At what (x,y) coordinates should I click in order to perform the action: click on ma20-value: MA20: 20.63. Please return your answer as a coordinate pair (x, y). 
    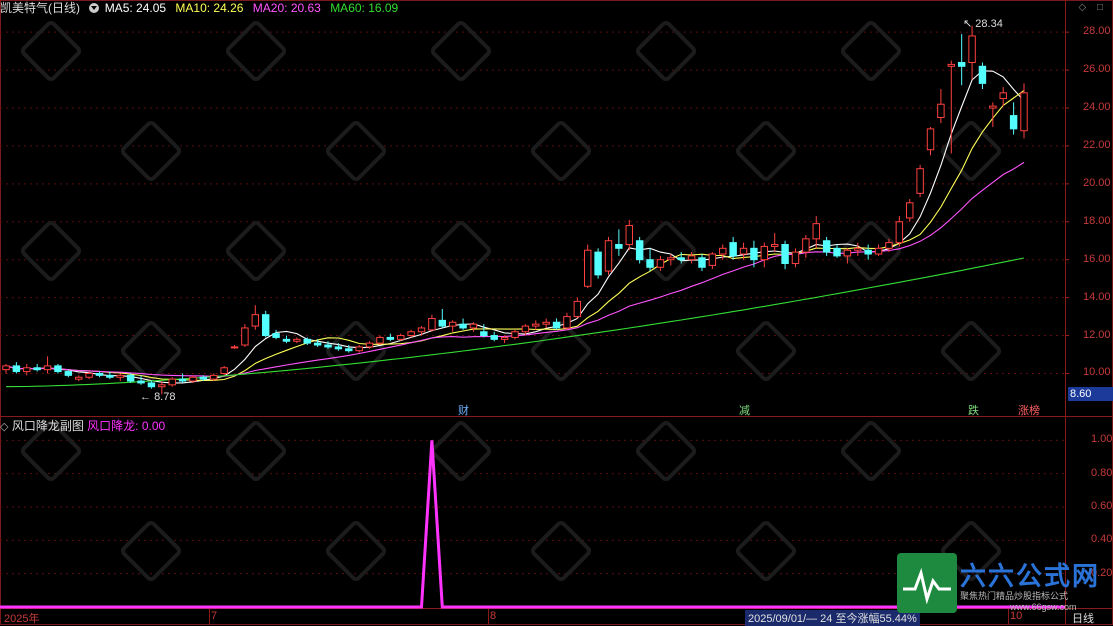
    Looking at the image, I should click on (286, 8).